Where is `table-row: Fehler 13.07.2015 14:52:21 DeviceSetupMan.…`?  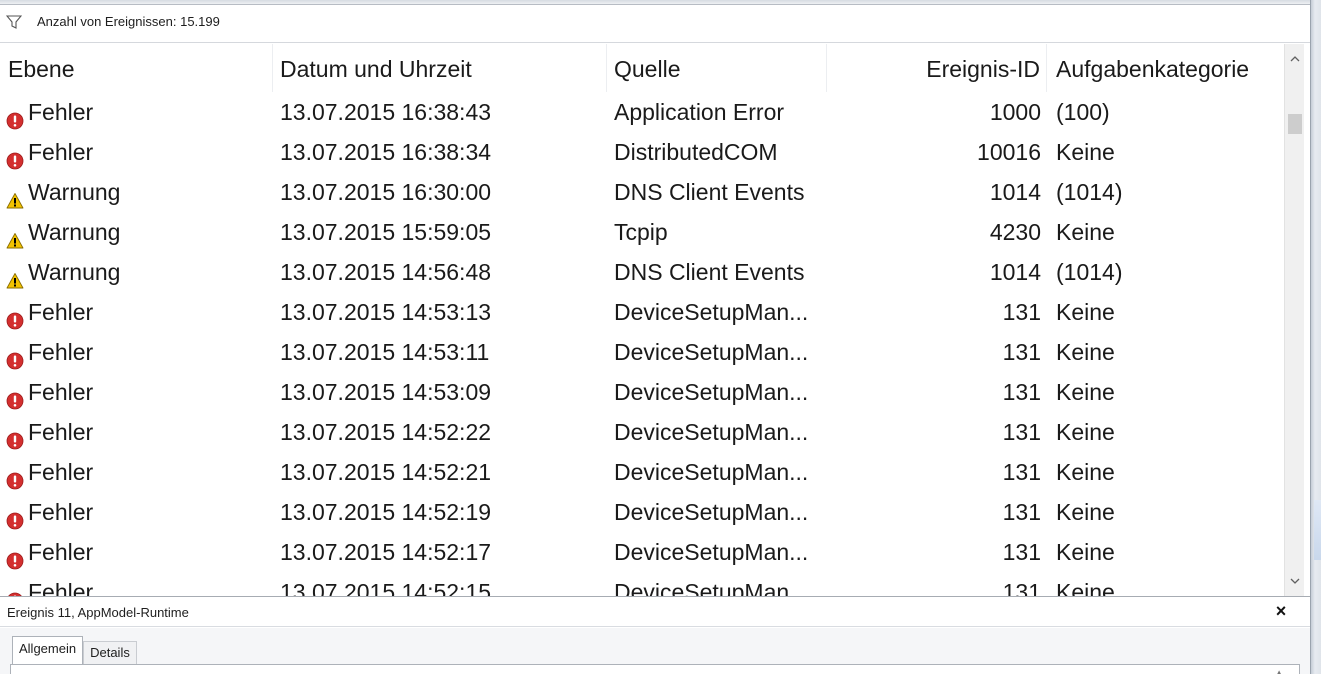
table-row: Fehler 13.07.2015 14:52:21 DeviceSetupMan.… is located at coordinates (642, 472).